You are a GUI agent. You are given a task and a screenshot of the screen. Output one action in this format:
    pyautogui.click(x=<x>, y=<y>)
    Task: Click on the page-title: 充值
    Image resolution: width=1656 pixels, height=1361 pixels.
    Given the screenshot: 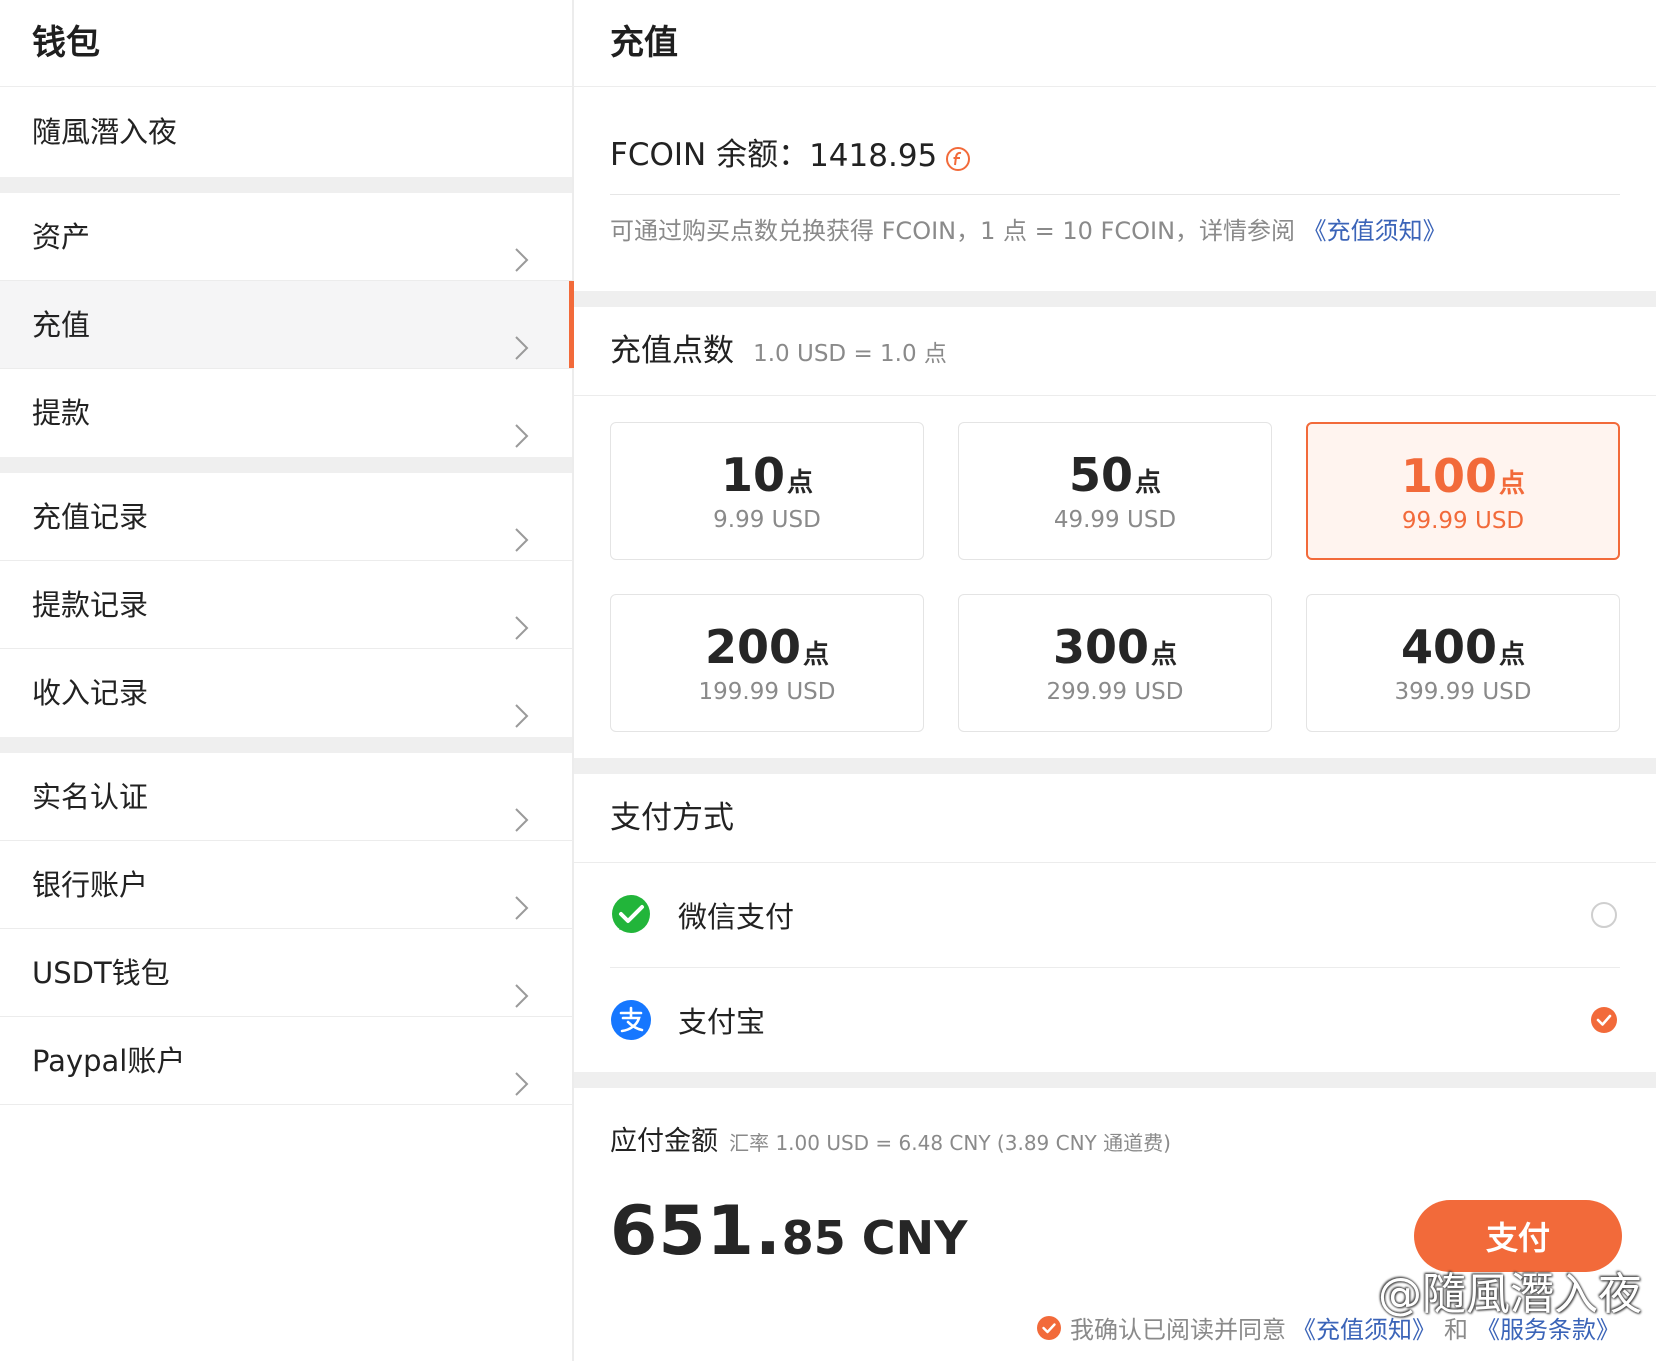 What is the action you would take?
    pyautogui.click(x=1115, y=43)
    